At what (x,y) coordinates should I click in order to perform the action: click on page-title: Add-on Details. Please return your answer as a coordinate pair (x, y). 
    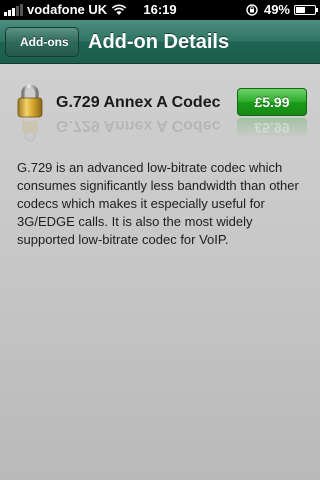
    Looking at the image, I should click on (159, 42).